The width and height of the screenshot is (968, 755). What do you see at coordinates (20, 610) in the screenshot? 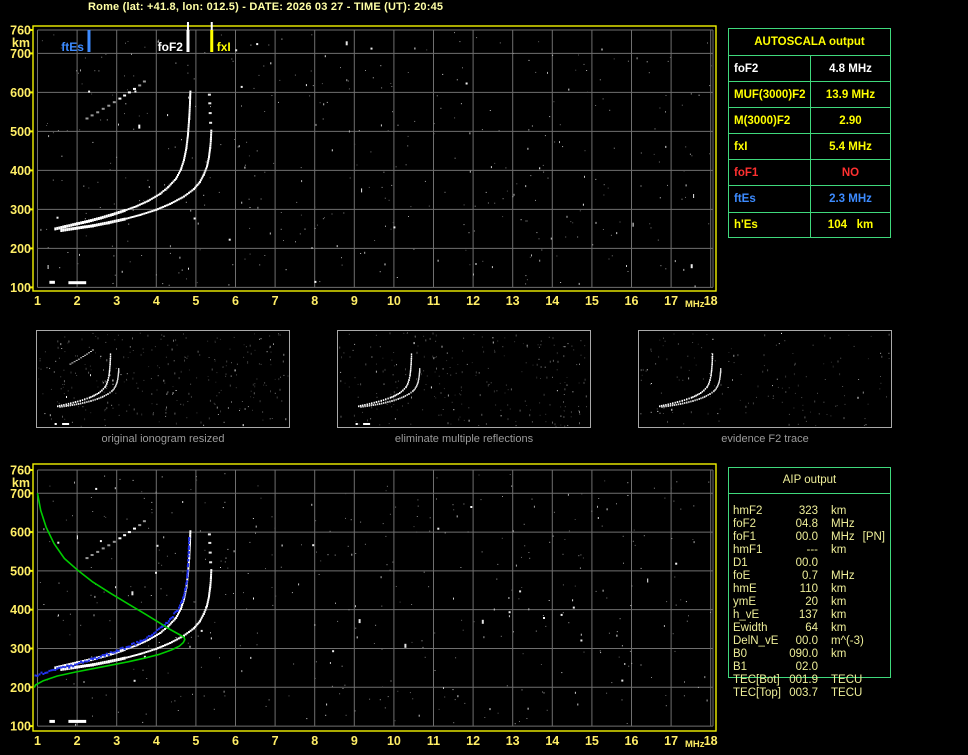
I see `svg-text: 400` at bounding box center [20, 610].